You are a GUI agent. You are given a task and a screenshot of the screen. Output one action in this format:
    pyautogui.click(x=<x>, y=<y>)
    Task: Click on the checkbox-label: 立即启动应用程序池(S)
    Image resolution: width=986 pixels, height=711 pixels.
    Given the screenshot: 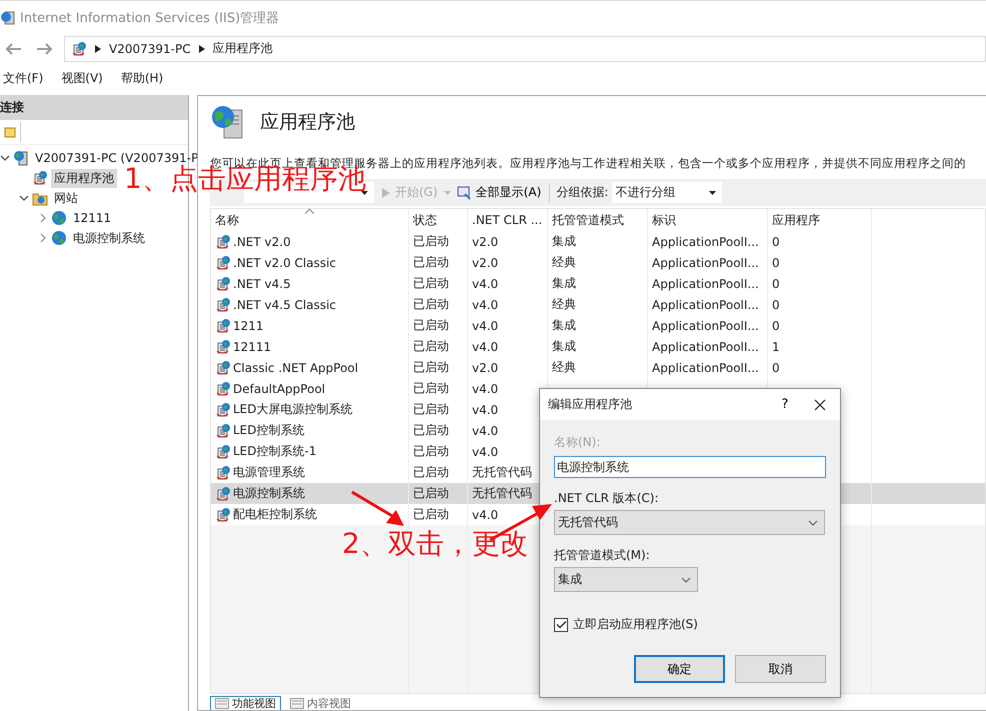 What is the action you would take?
    pyautogui.click(x=635, y=624)
    